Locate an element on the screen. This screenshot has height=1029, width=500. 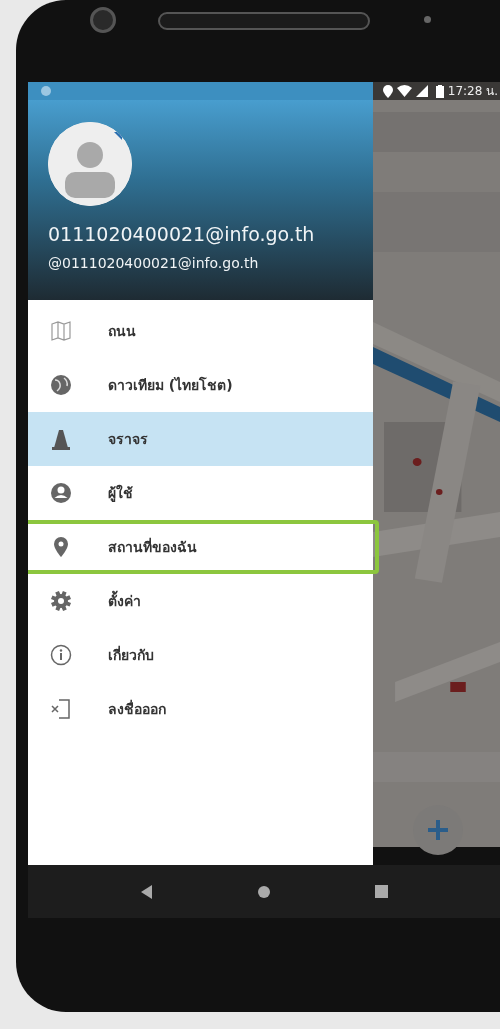
menu-item: ดาวเทียม (ไทยโชต) is located at coordinates (200, 385).